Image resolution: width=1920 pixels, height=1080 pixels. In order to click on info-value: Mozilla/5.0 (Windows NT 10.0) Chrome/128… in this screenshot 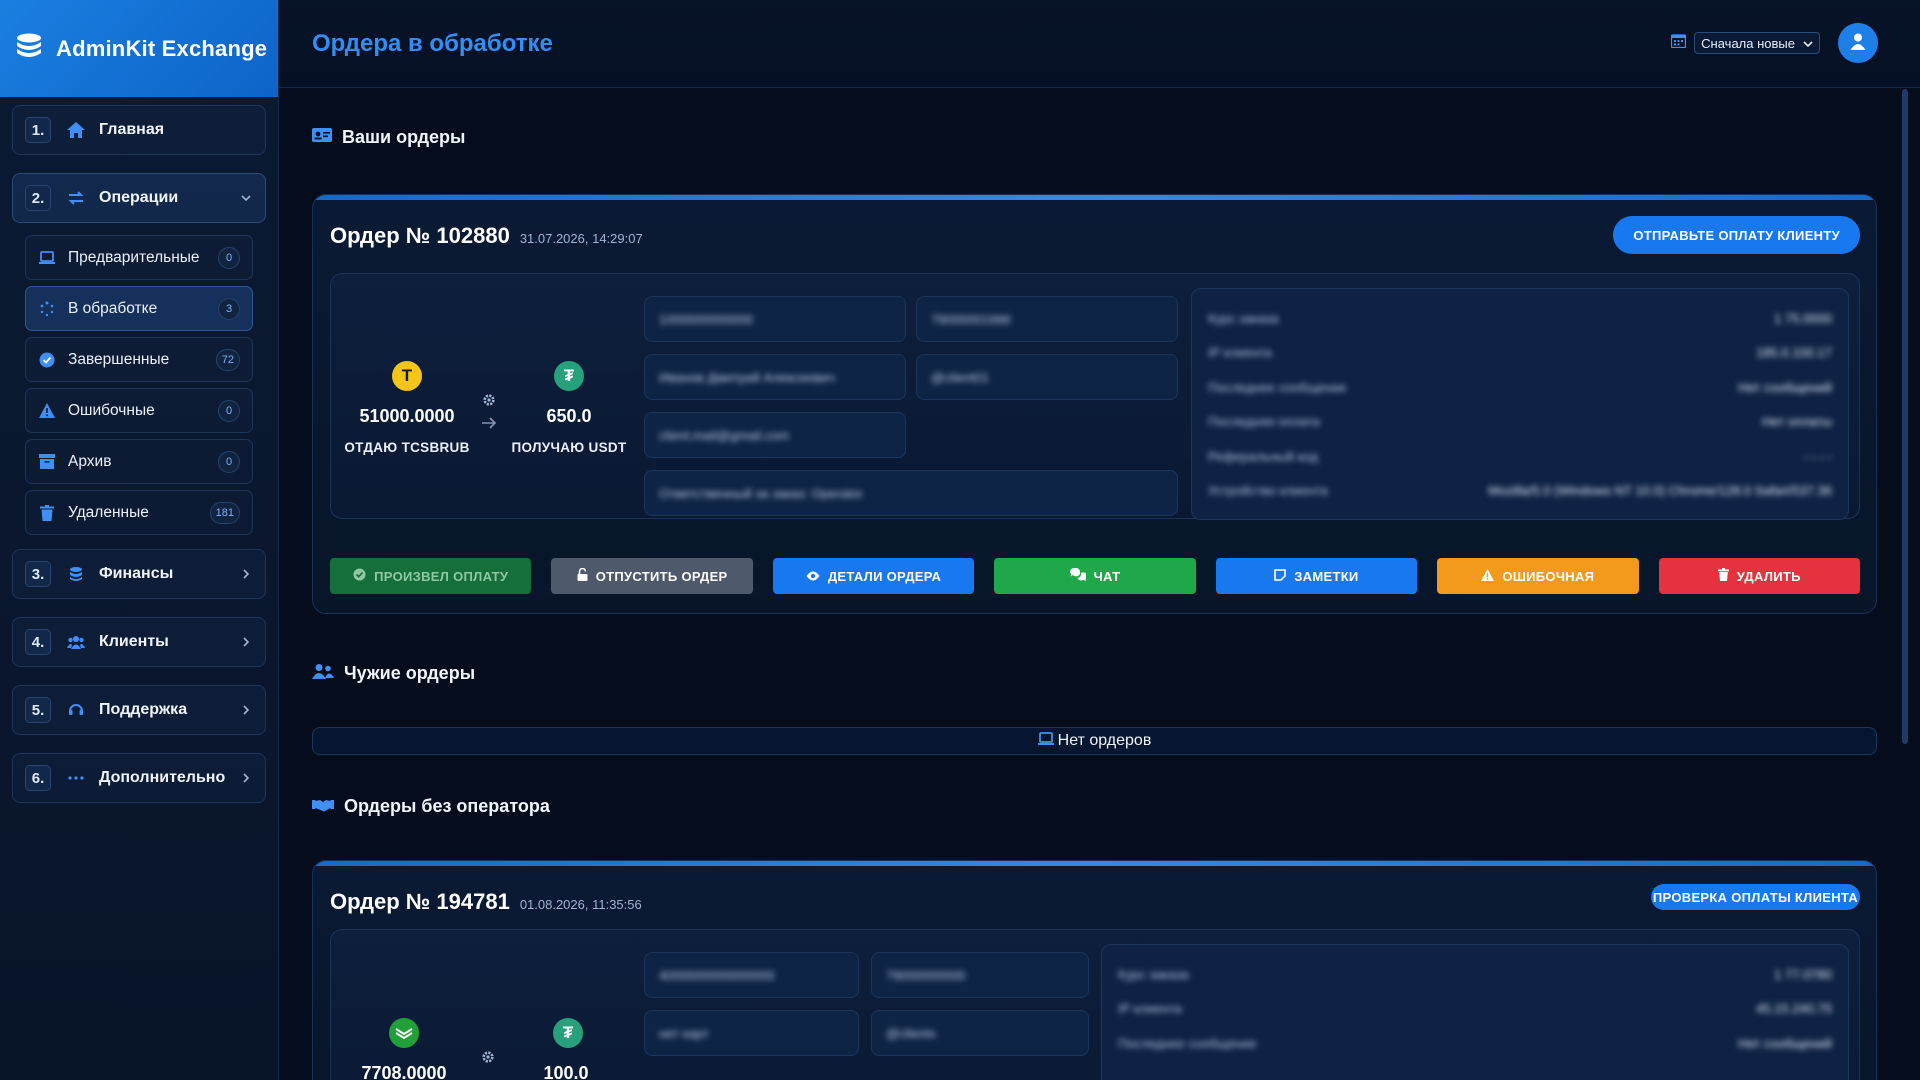, I will do `click(1660, 491)`.